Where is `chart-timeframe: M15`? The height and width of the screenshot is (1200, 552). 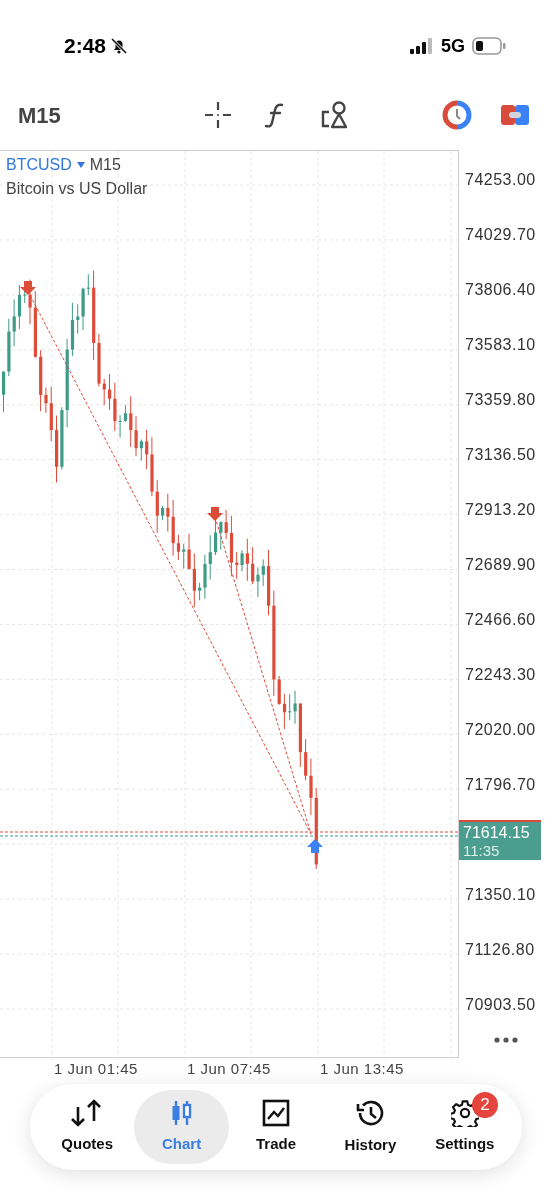
chart-timeframe: M15 is located at coordinates (105, 165).